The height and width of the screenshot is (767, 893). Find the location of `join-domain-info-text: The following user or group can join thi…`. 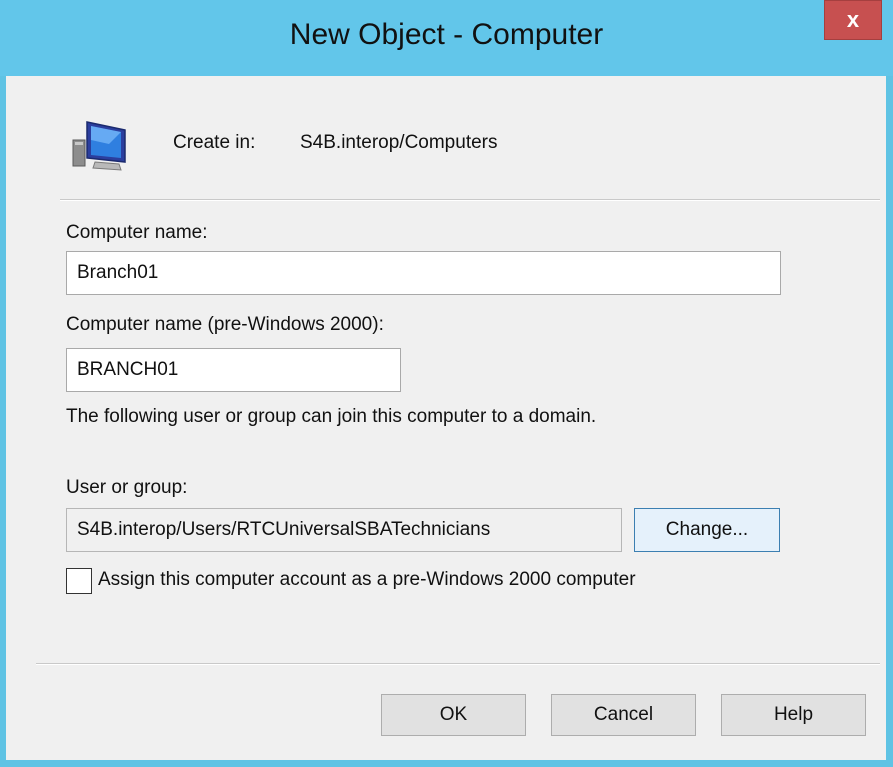

join-domain-info-text: The following user or group can join thi… is located at coordinates (331, 416).